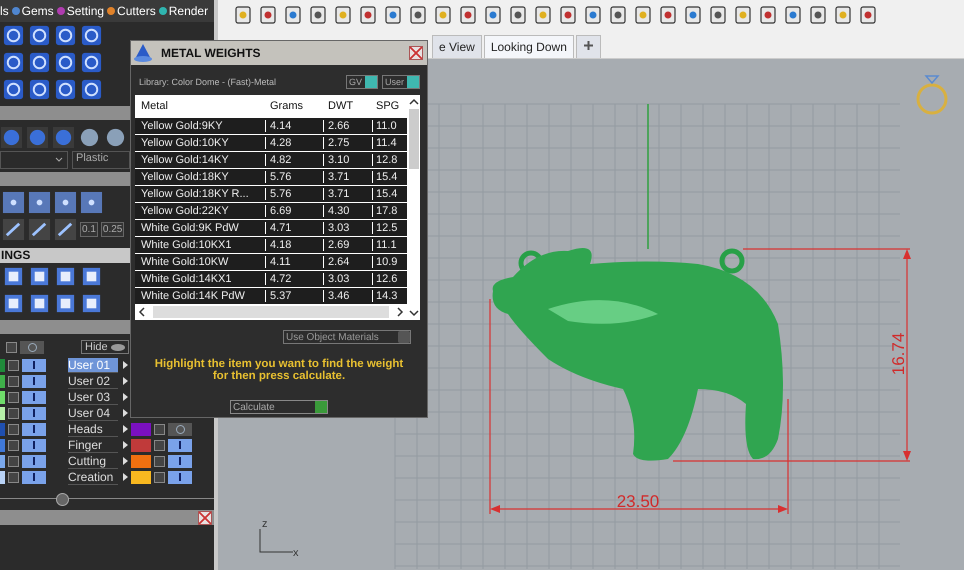 The width and height of the screenshot is (964, 570). Describe the element at coordinates (186, 279) in the screenshot. I see `table-cell-text: White Gold:14KX1` at that location.